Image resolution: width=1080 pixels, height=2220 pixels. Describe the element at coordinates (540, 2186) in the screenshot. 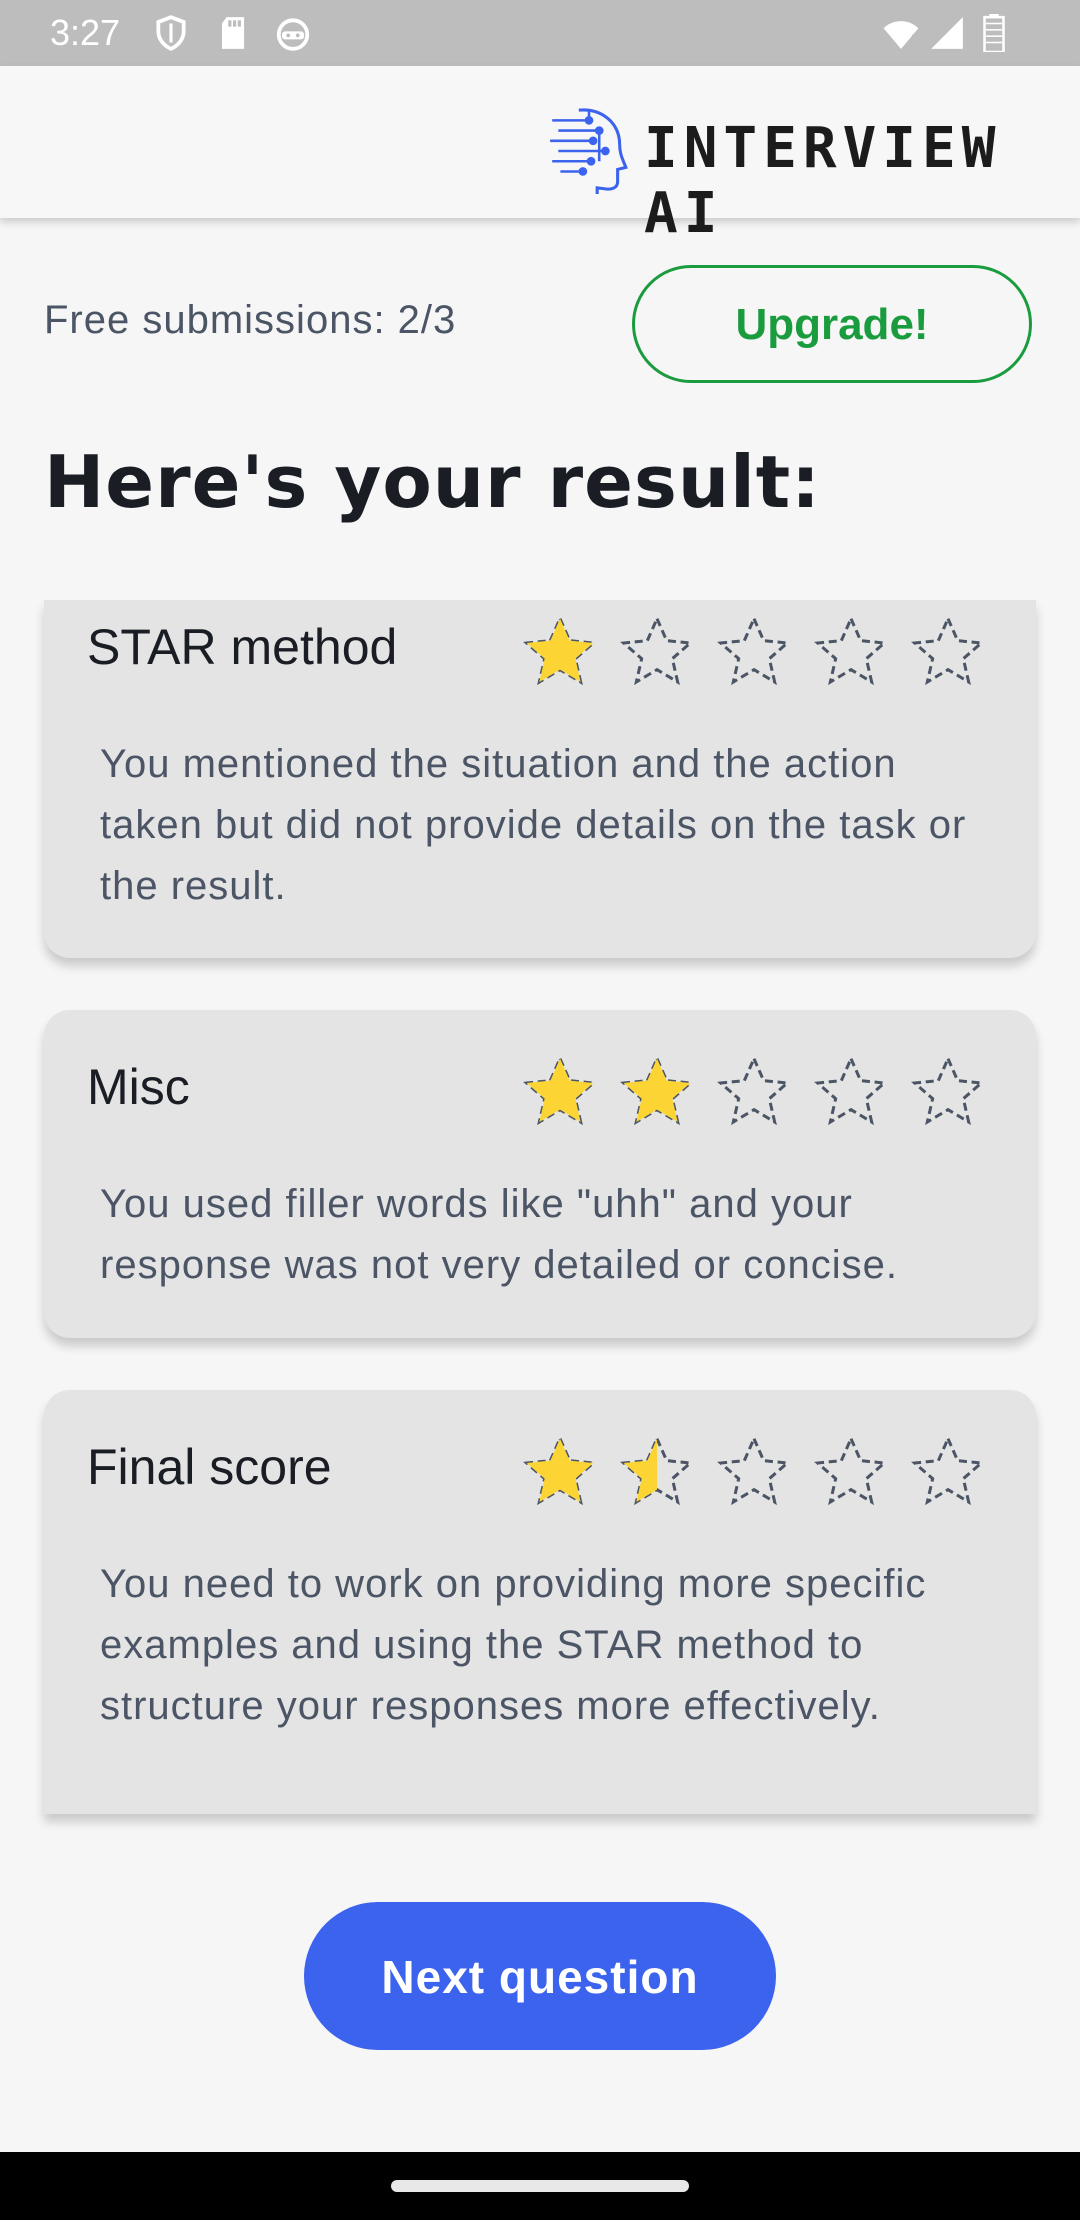

I see `home-indicator` at that location.